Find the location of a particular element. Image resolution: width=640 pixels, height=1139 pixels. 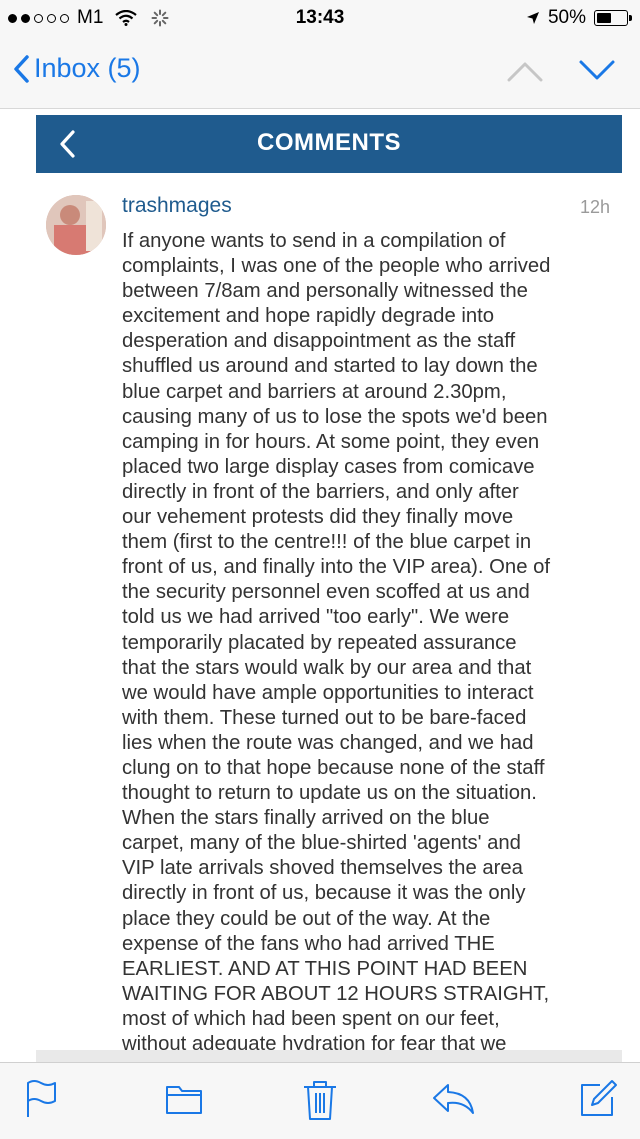

status-bar: M1 13:43 50% is located at coordinates (320, 18).